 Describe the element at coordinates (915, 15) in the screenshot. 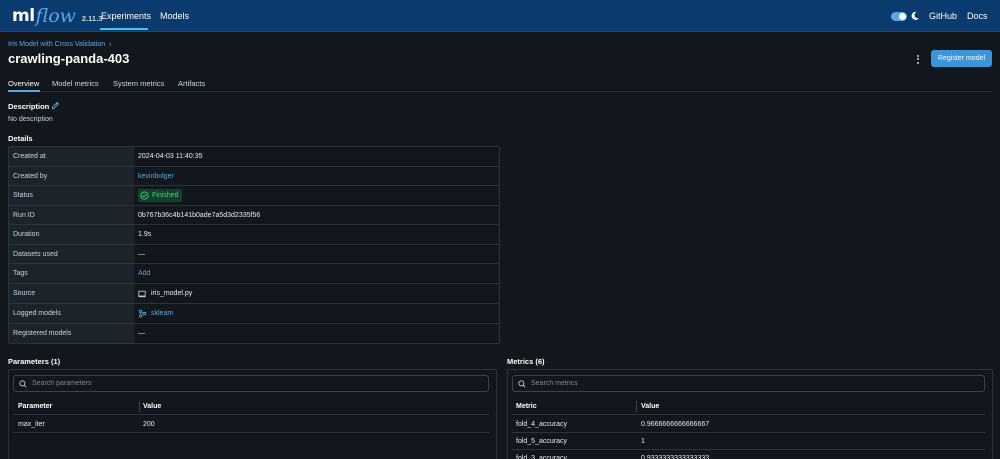

I see `moon-icon` at that location.